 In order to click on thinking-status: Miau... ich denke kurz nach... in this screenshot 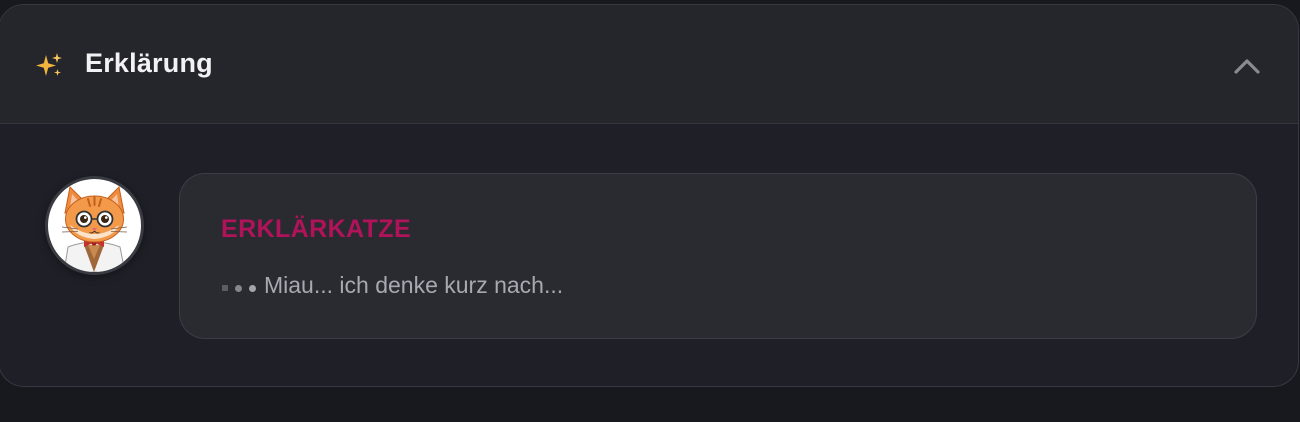, I will do `click(392, 285)`.